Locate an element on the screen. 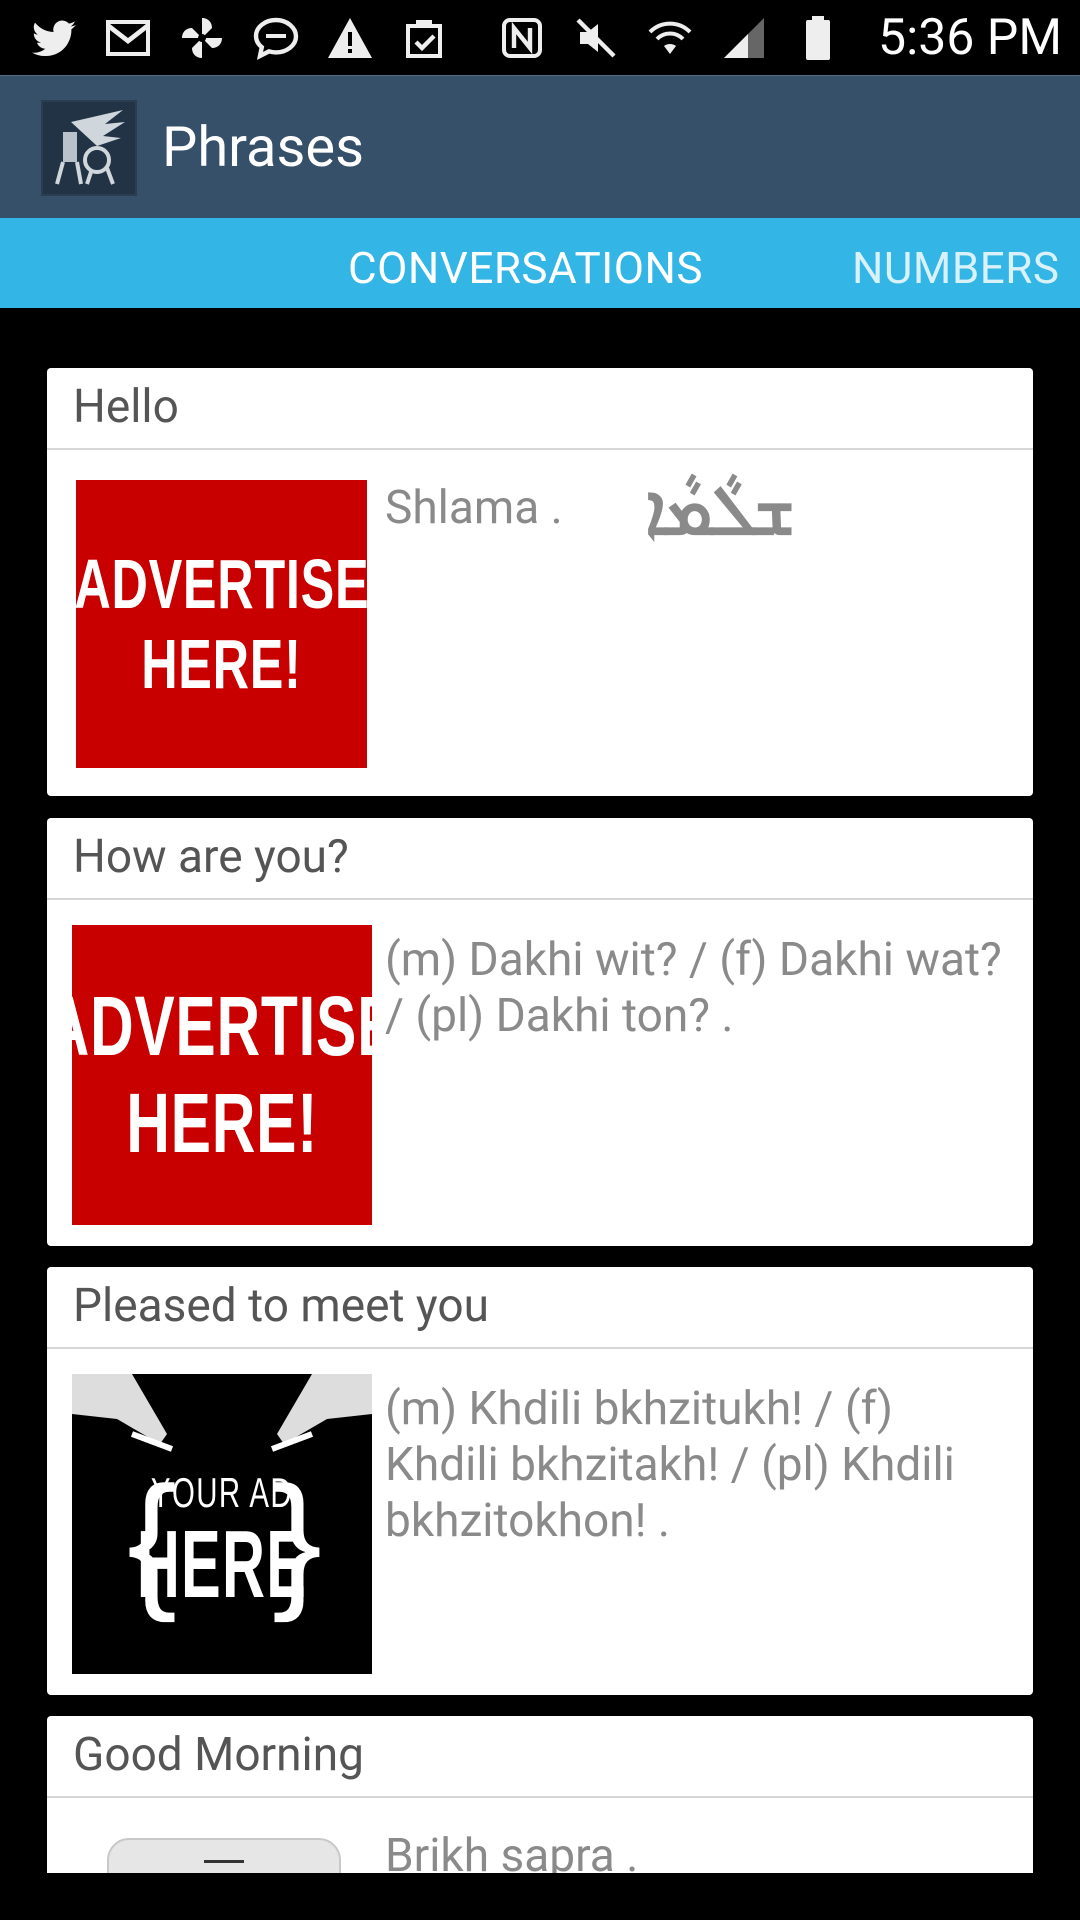  card-title: Good Morning is located at coordinates (218, 1755).